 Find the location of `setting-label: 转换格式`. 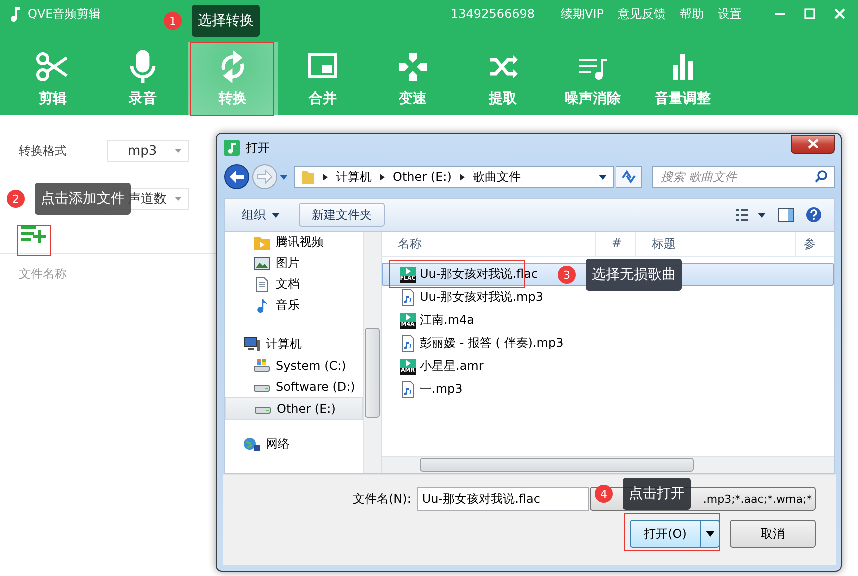

setting-label: 转换格式 is located at coordinates (43, 151).